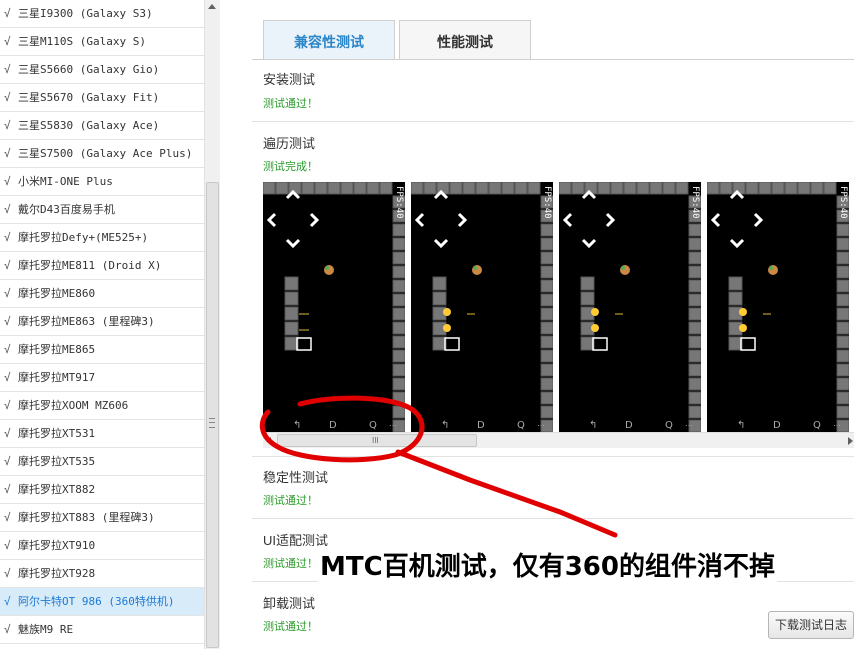  I want to click on device-list-item: √ 三星M110S (Galaxy S), so click(102, 42).